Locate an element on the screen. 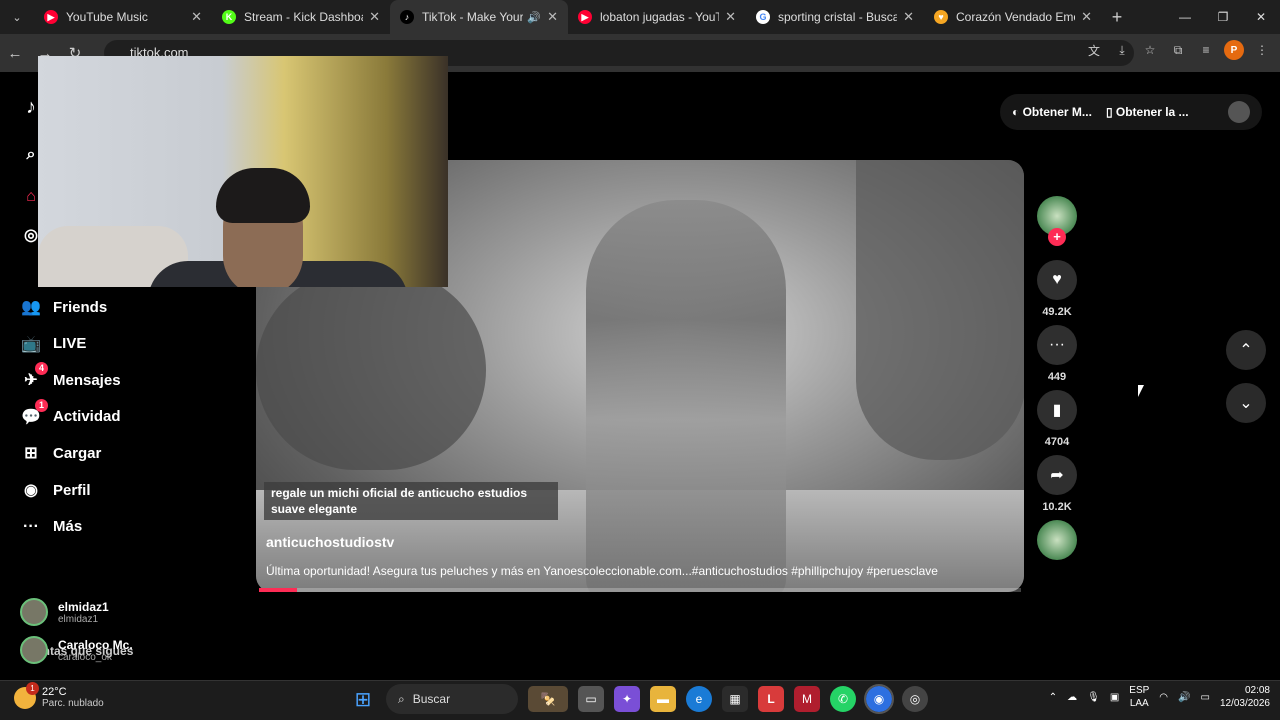 The height and width of the screenshot is (720, 1280). profile-avatar: P is located at coordinates (1234, 50).